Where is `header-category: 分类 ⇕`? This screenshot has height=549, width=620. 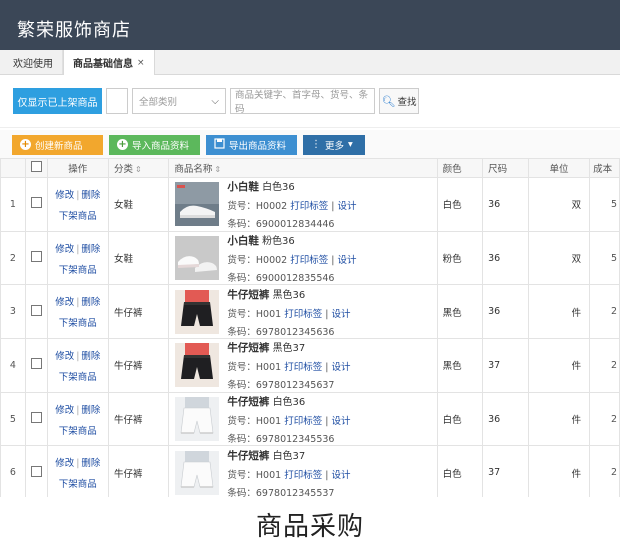 header-category: 分类 ⇕ is located at coordinates (138, 168).